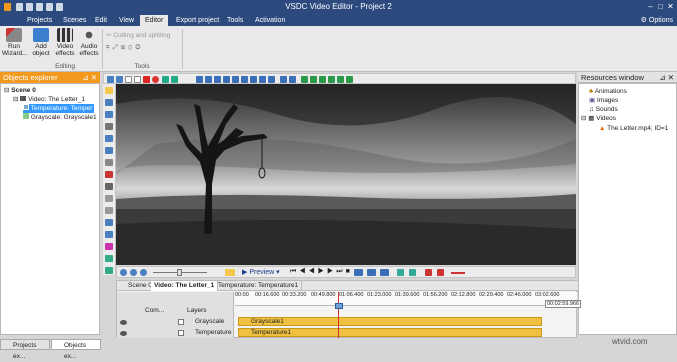 The height and width of the screenshot is (362, 677). I want to click on menu-editor: Editor, so click(154, 20).